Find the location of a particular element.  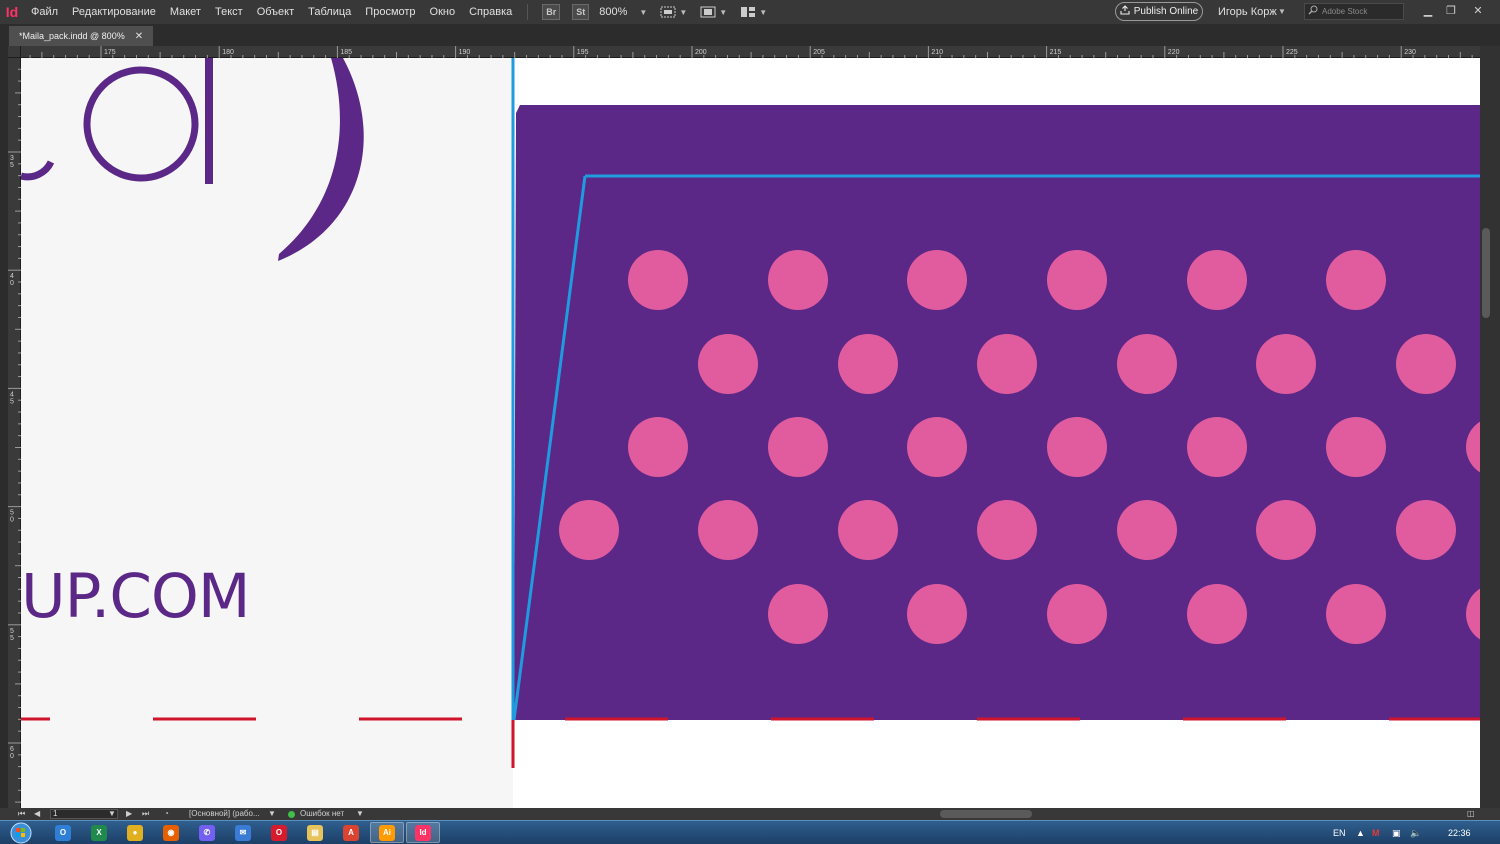

minimize-button: ▁ is located at coordinates (1428, 10).